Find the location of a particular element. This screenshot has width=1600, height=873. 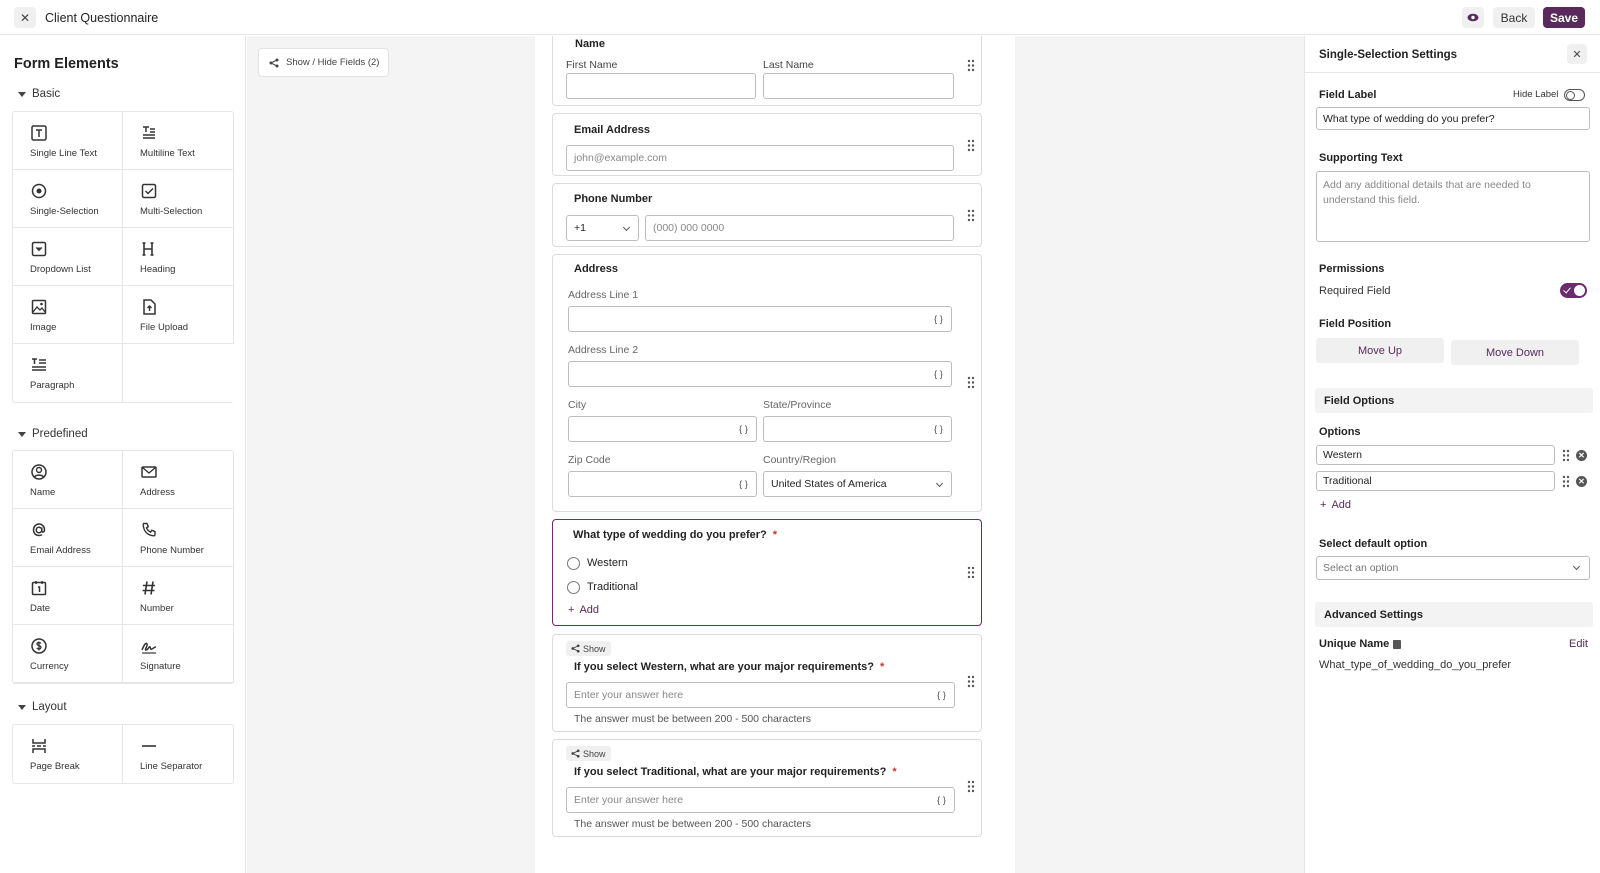

move-down-button: Move Down is located at coordinates (1515, 352).